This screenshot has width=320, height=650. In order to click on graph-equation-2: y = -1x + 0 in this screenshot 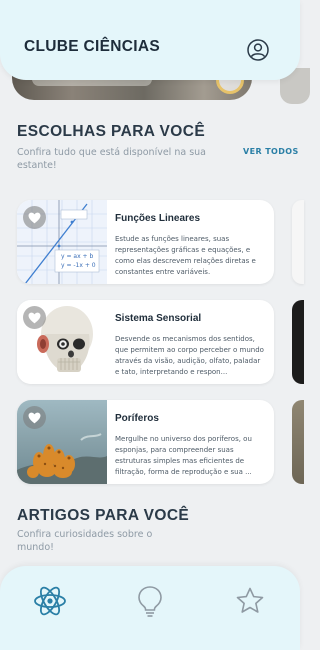, I will do `click(78, 265)`.